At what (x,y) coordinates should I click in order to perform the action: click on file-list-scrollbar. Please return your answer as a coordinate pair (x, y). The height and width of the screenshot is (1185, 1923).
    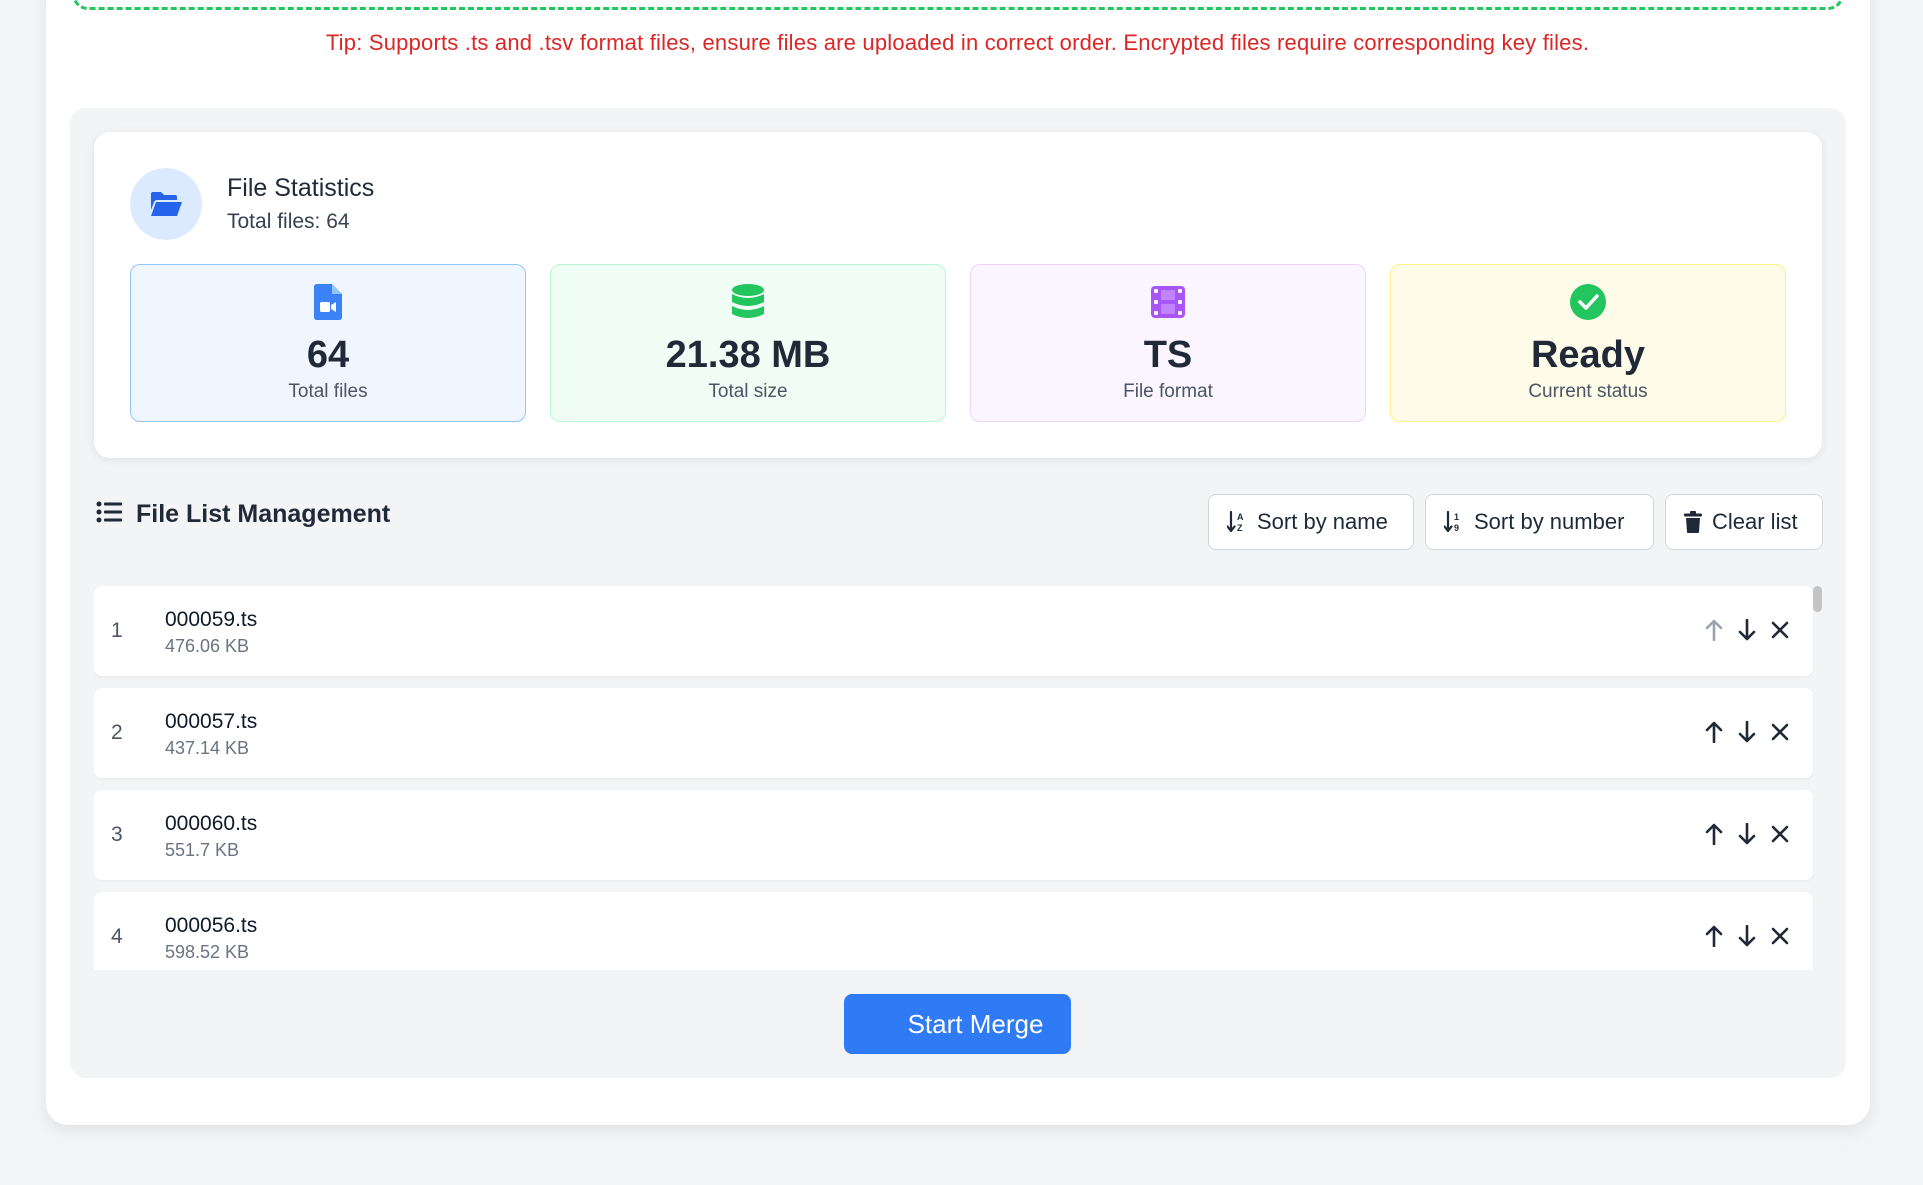
    Looking at the image, I should click on (1817, 599).